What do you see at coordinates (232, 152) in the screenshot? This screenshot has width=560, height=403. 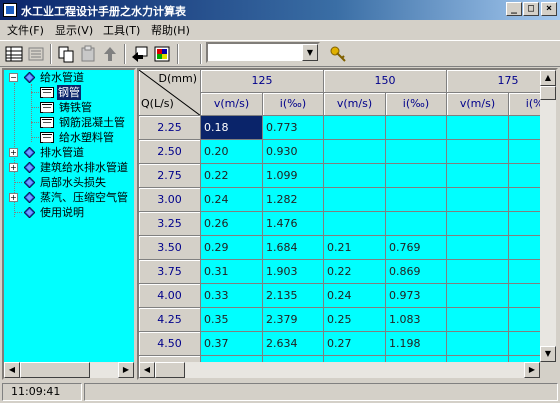 I see `velocity-cell: 0.20` at bounding box center [232, 152].